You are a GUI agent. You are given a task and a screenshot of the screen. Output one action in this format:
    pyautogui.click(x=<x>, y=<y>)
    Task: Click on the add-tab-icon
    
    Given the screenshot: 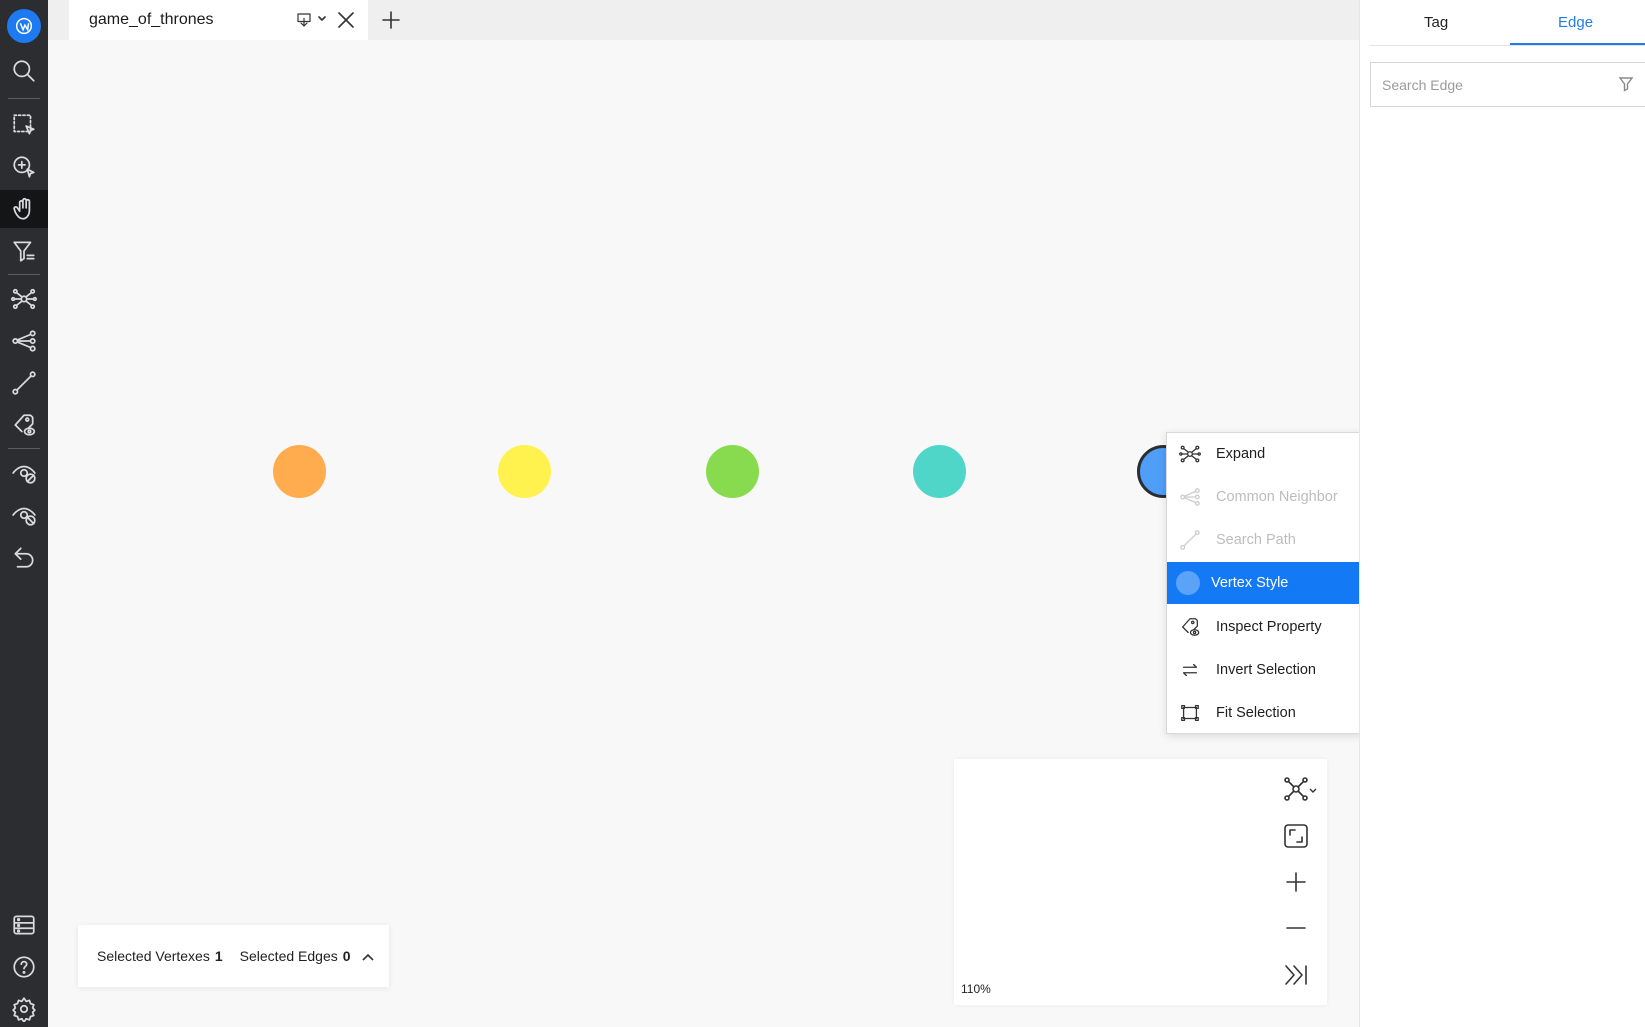 What is the action you would take?
    pyautogui.click(x=391, y=20)
    